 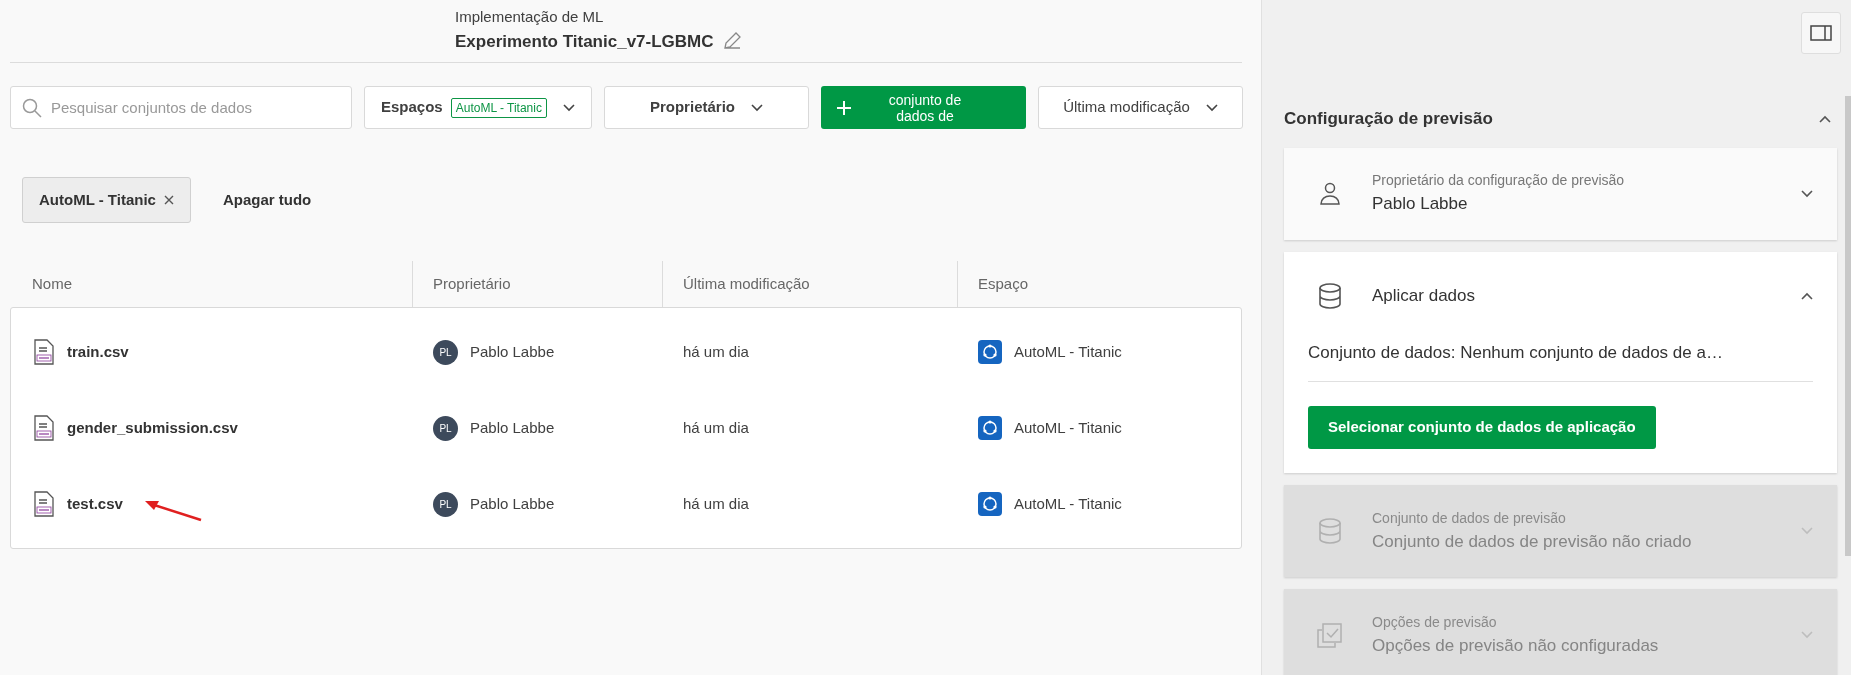 I want to click on sidebar-icon, so click(x=1821, y=33).